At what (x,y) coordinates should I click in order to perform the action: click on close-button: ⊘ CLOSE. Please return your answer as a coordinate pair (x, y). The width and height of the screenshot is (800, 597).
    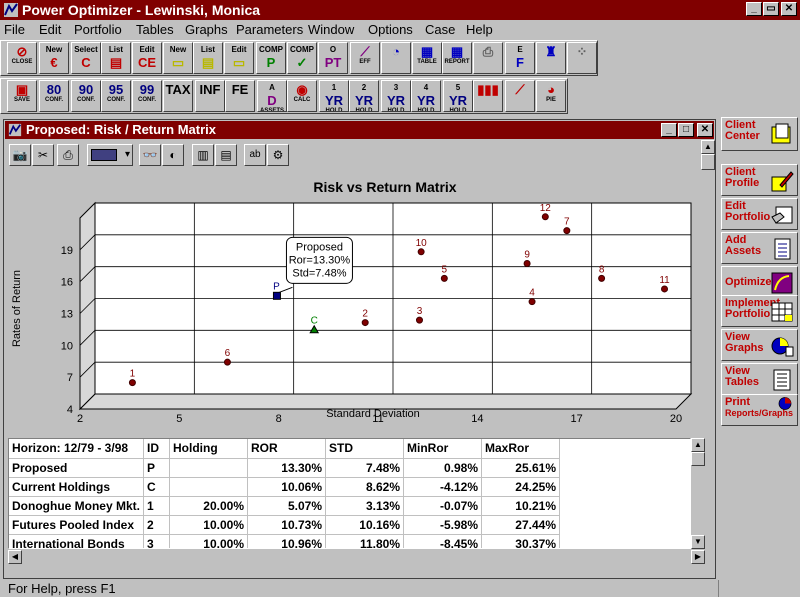
    Looking at the image, I should click on (22, 58).